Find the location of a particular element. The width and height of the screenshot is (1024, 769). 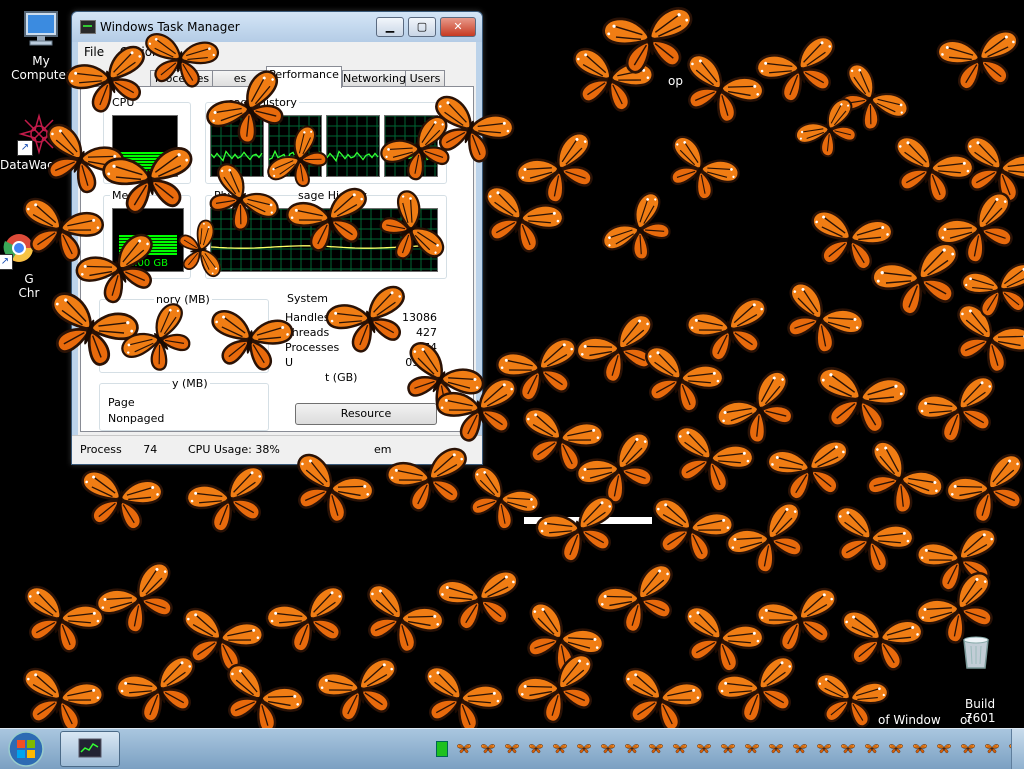

desktop-icon-label: G is located at coordinates (29, 279).